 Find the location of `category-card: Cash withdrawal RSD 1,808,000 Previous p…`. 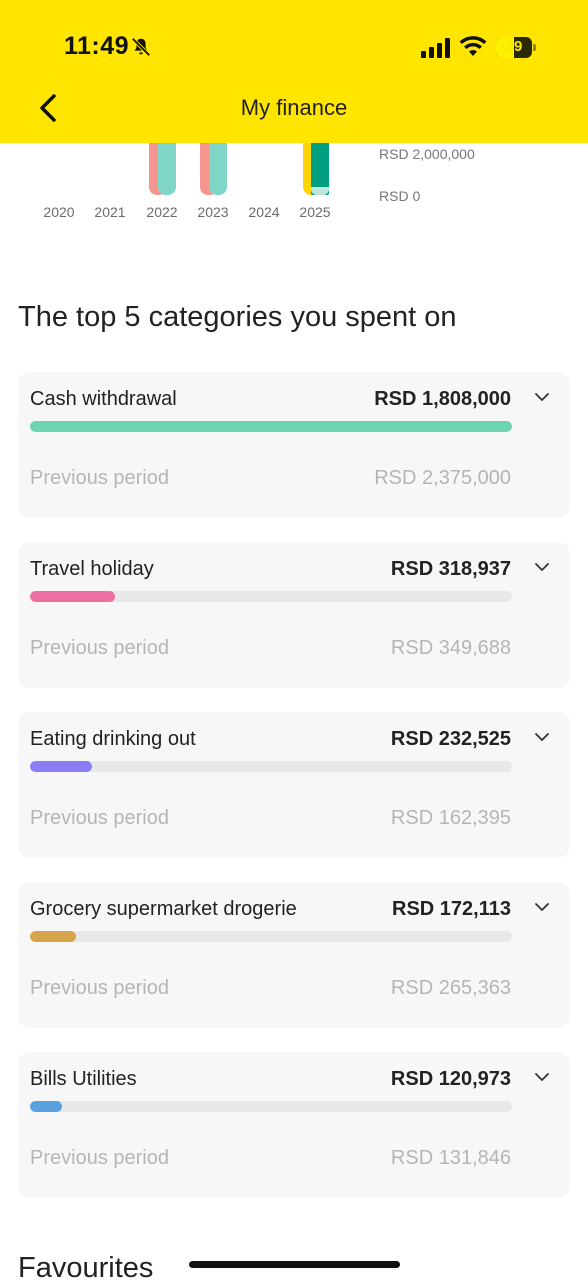

category-card: Cash withdrawal RSD 1,808,000 Previous p… is located at coordinates (294, 445).